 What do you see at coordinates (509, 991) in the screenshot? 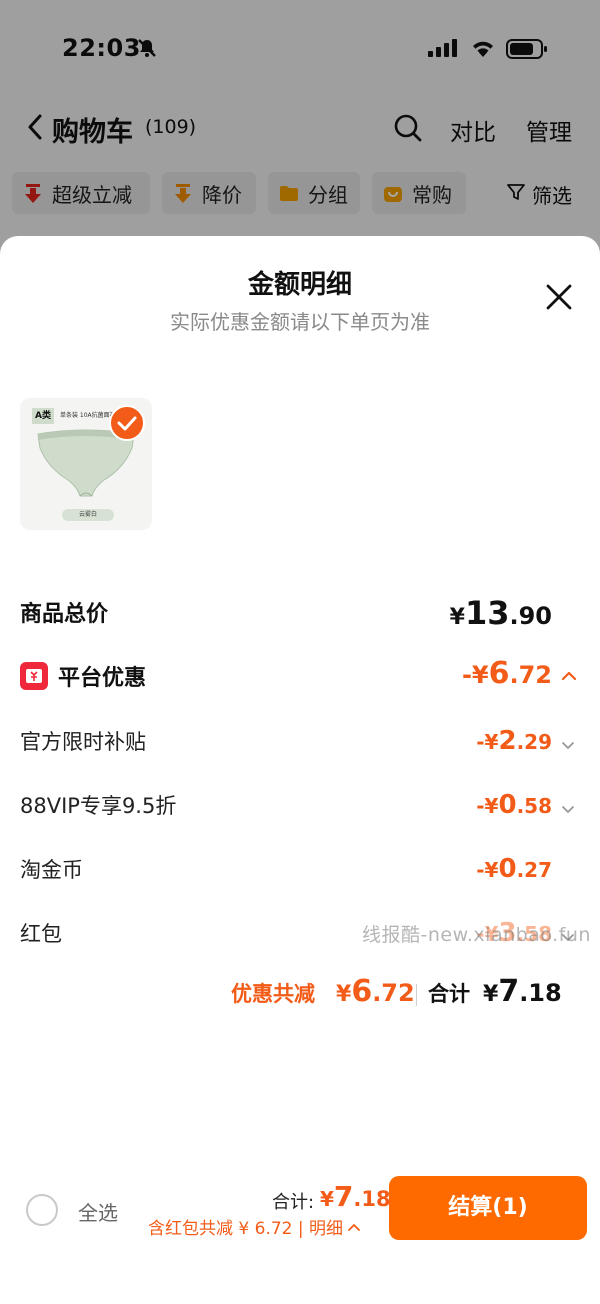
I see `summary-total-integer: 7` at bounding box center [509, 991].